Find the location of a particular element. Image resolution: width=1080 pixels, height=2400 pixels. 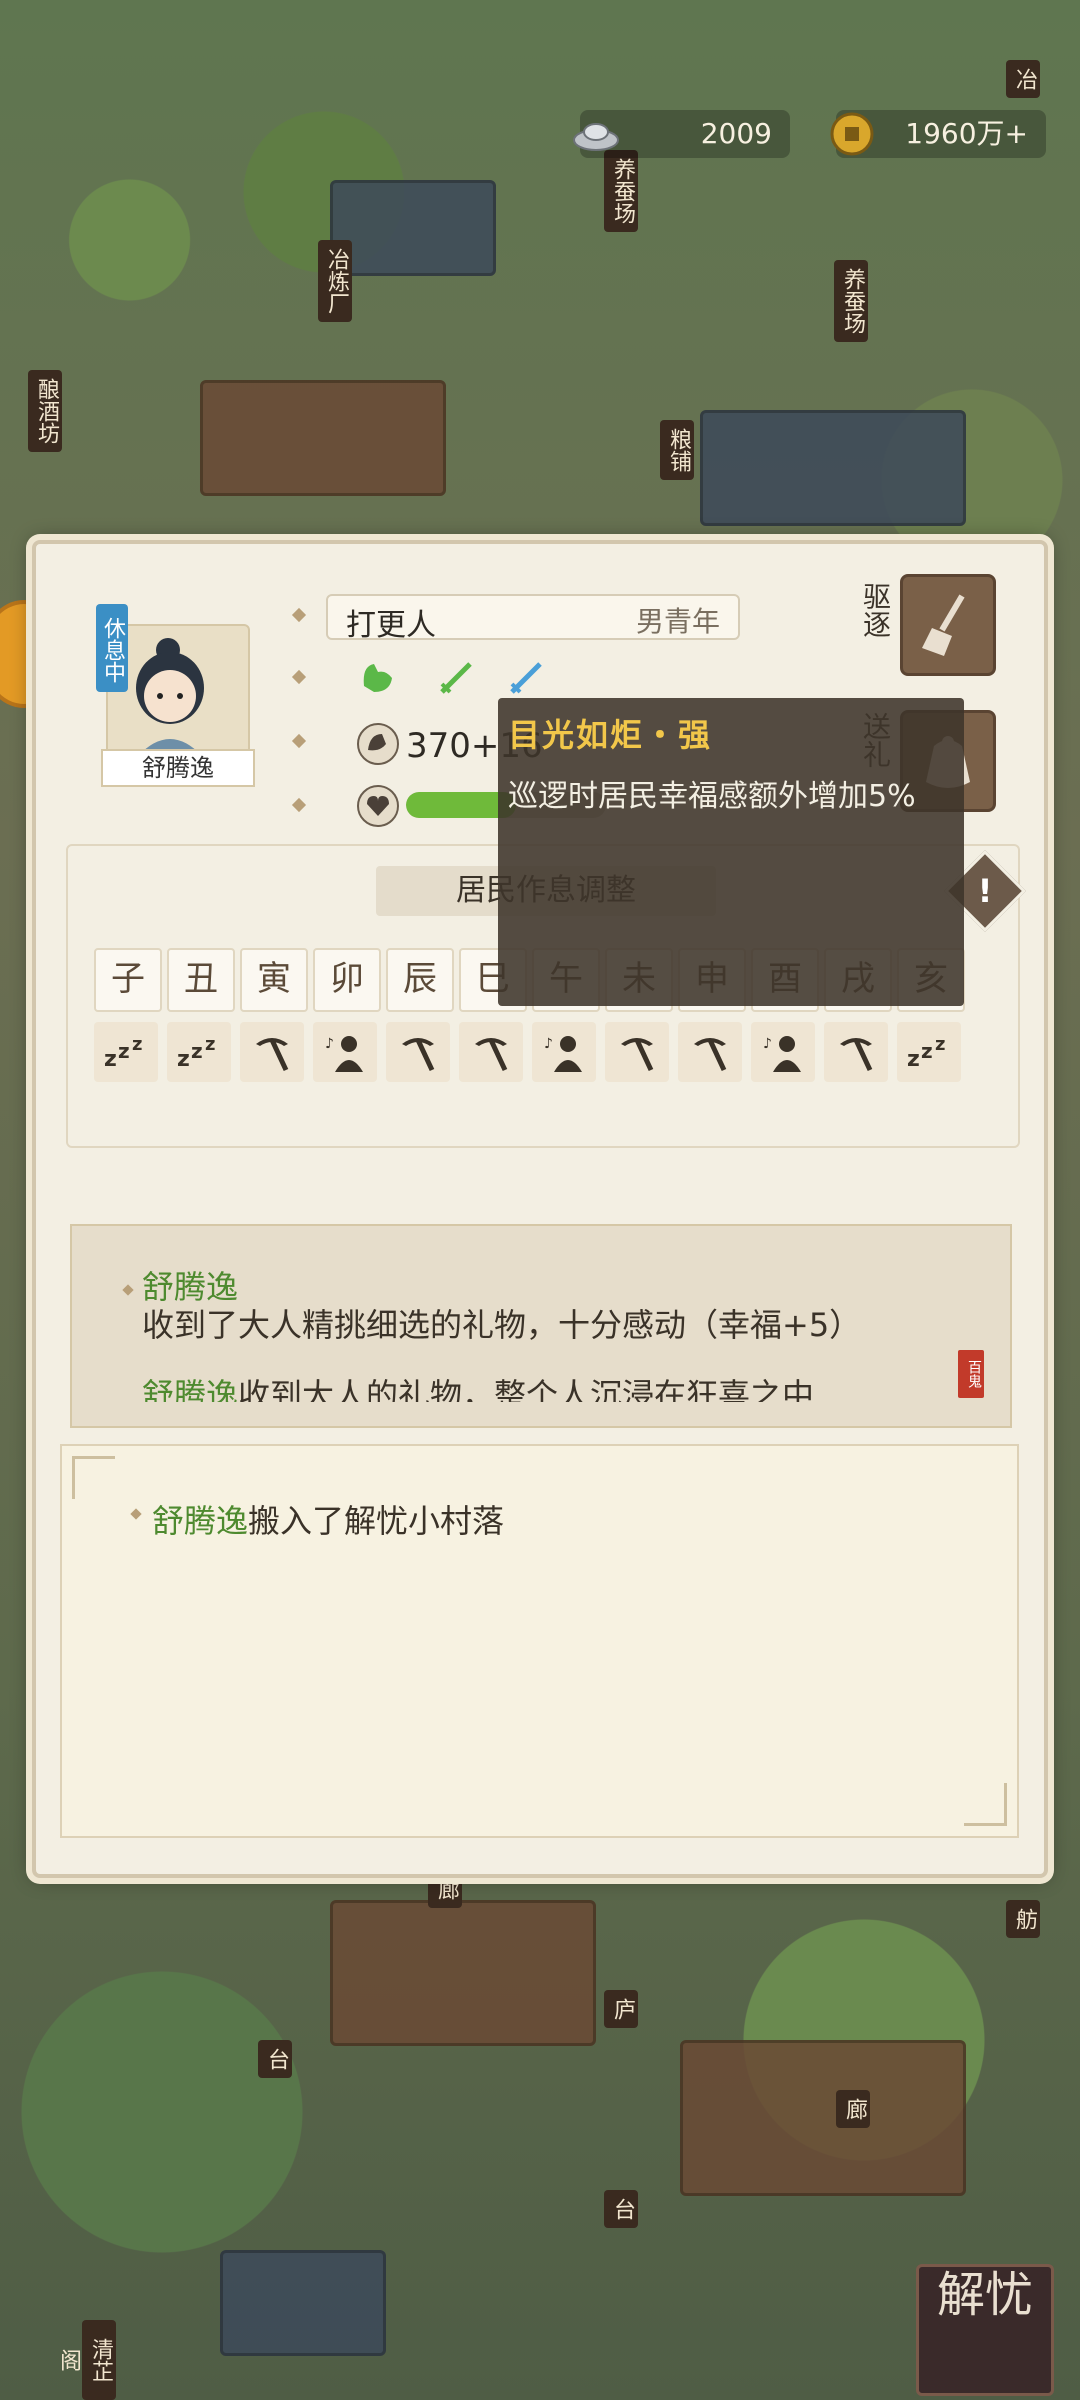

hour-cell: 辰 is located at coordinates (420, 980).